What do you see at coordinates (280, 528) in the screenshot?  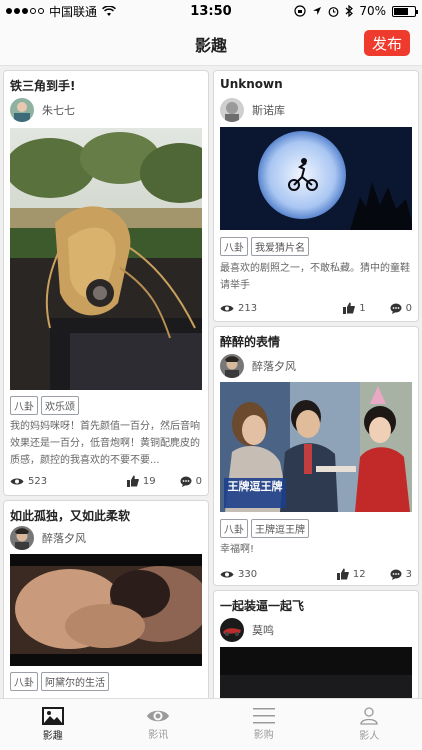 I see `tag: 王牌逗王牌` at bounding box center [280, 528].